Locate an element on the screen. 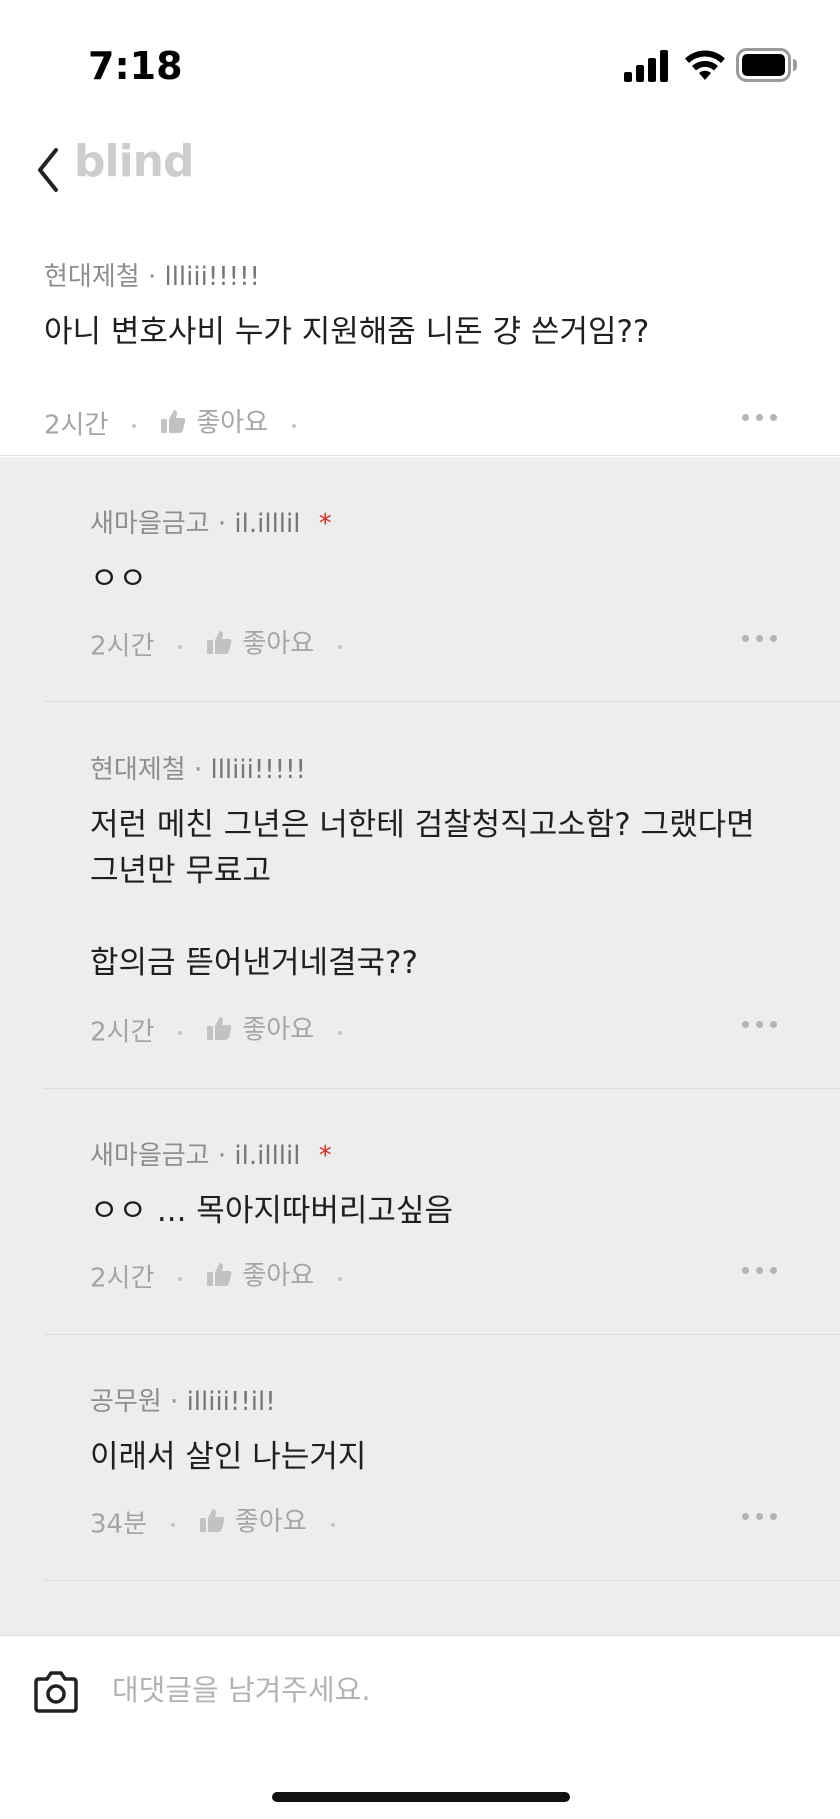 The image size is (840, 1819). reply-input is located at coordinates (452, 1690).